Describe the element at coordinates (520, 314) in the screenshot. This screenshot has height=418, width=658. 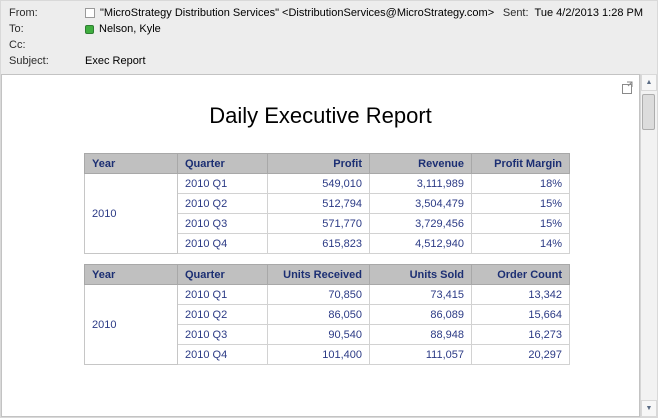
I see `order-count-cell: 15,664` at that location.